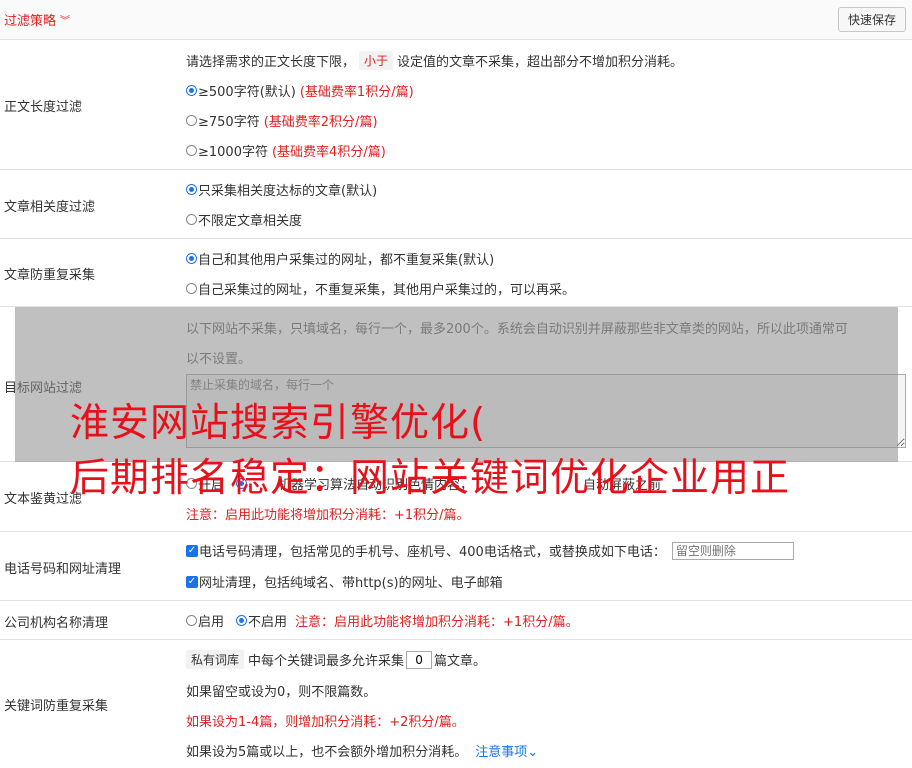  Describe the element at coordinates (271, 62) in the screenshot. I see `desc-text: 请选择需求的正文长度下限，` at that location.